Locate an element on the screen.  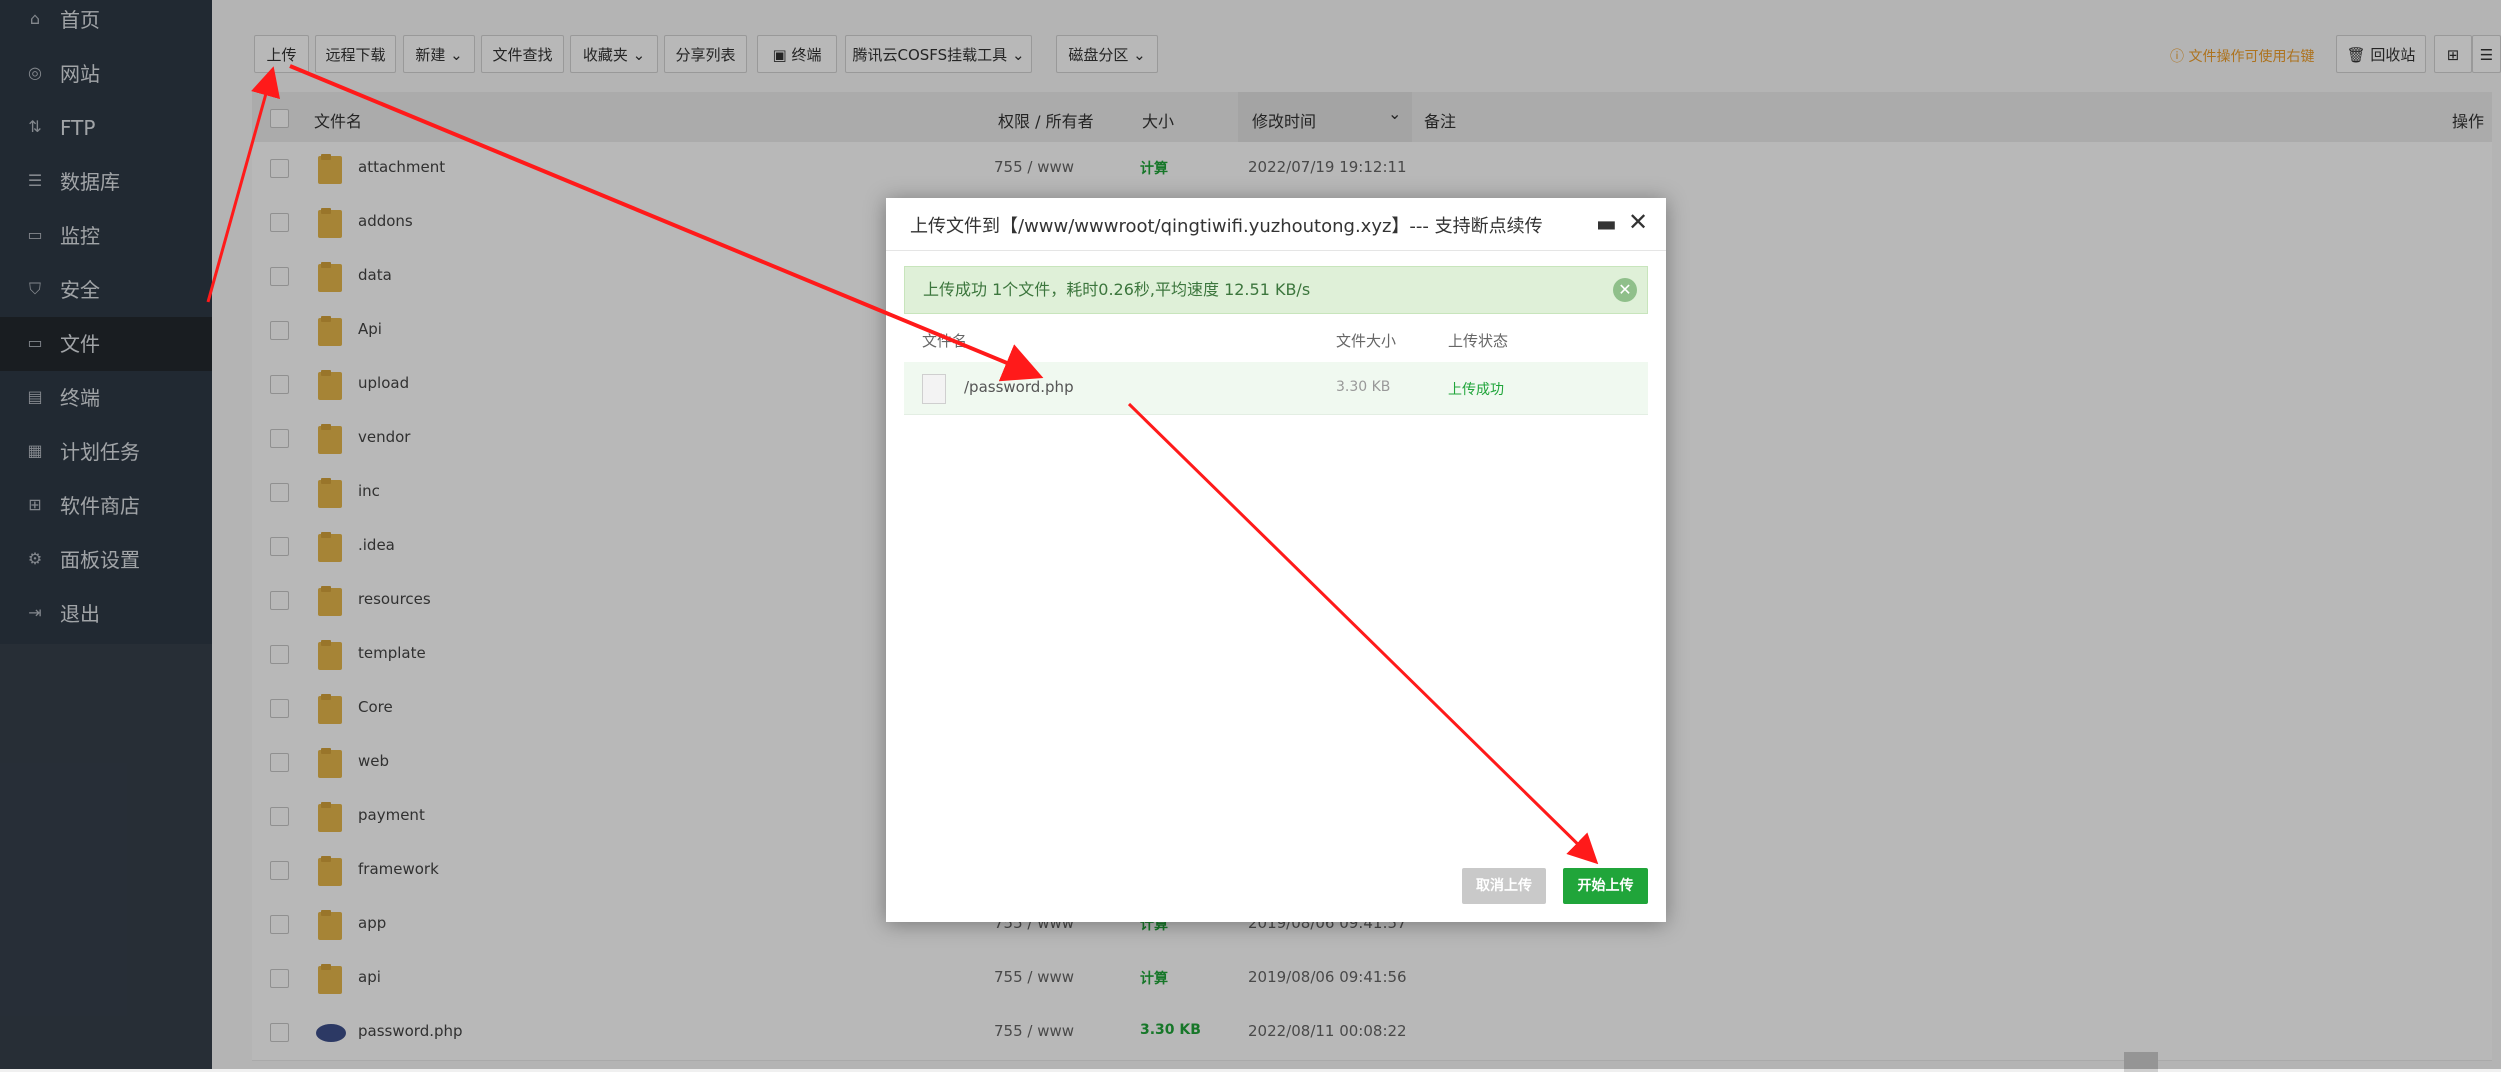
upload-file-row: /password.php 3.30 KB 上传成功 is located at coordinates (1276, 388).